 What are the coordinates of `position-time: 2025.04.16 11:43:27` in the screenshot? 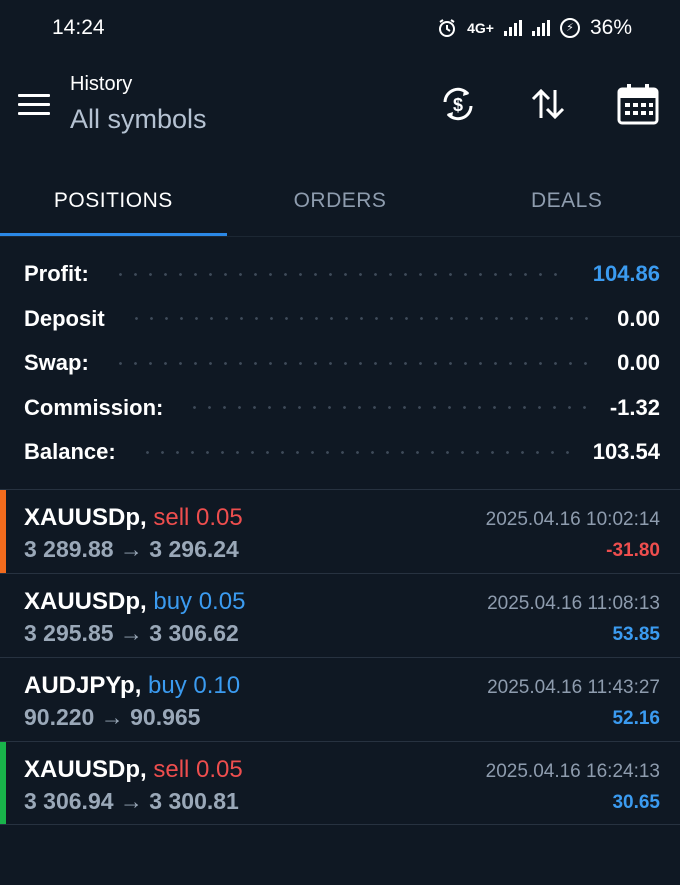 It's located at (573, 687).